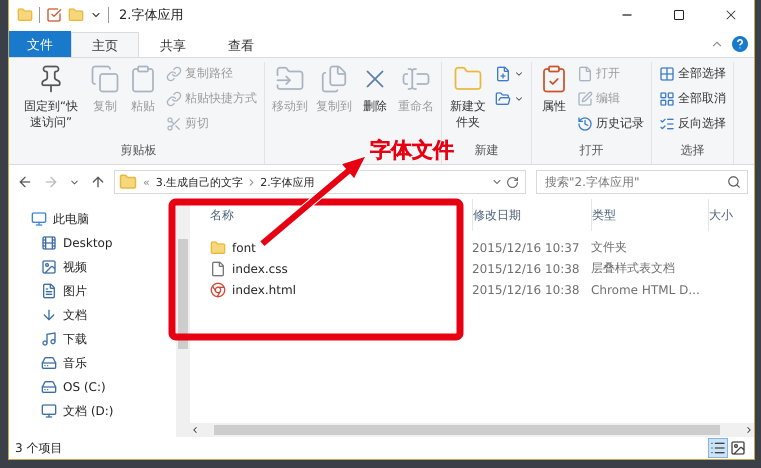 The height and width of the screenshot is (468, 761). Describe the element at coordinates (173, 45) in the screenshot. I see `ribbon-tab: 共享` at that location.